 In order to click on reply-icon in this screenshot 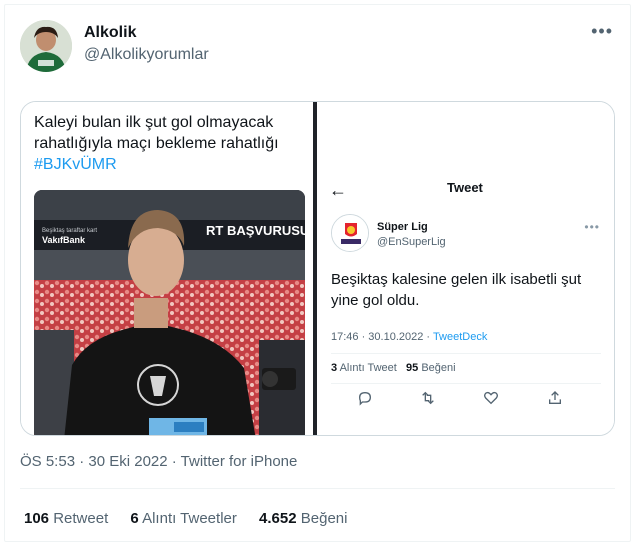, I will do `click(365, 400)`.